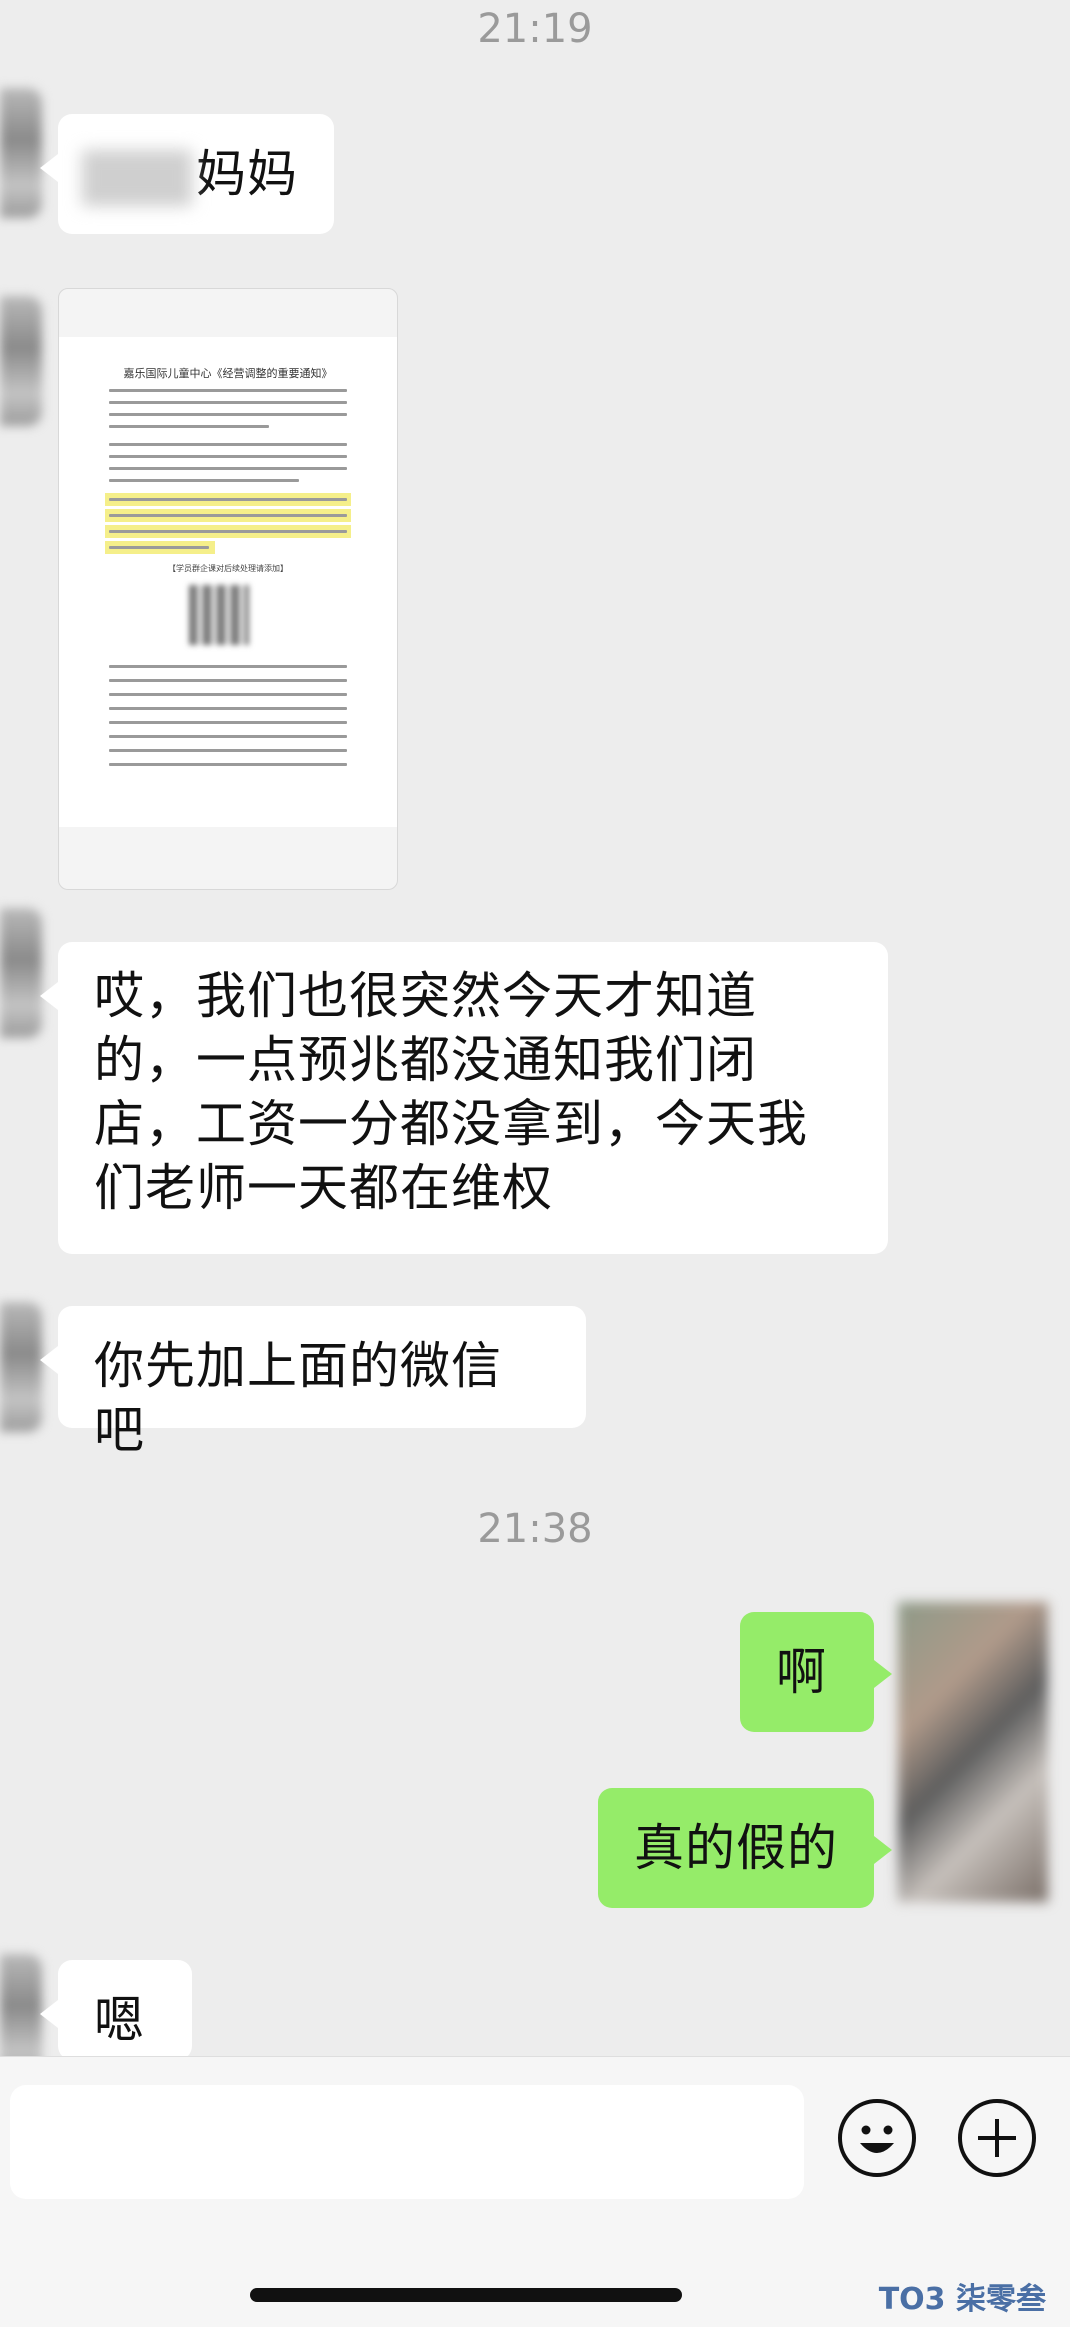  What do you see at coordinates (137, 177) in the screenshot?
I see `redacted-name` at bounding box center [137, 177].